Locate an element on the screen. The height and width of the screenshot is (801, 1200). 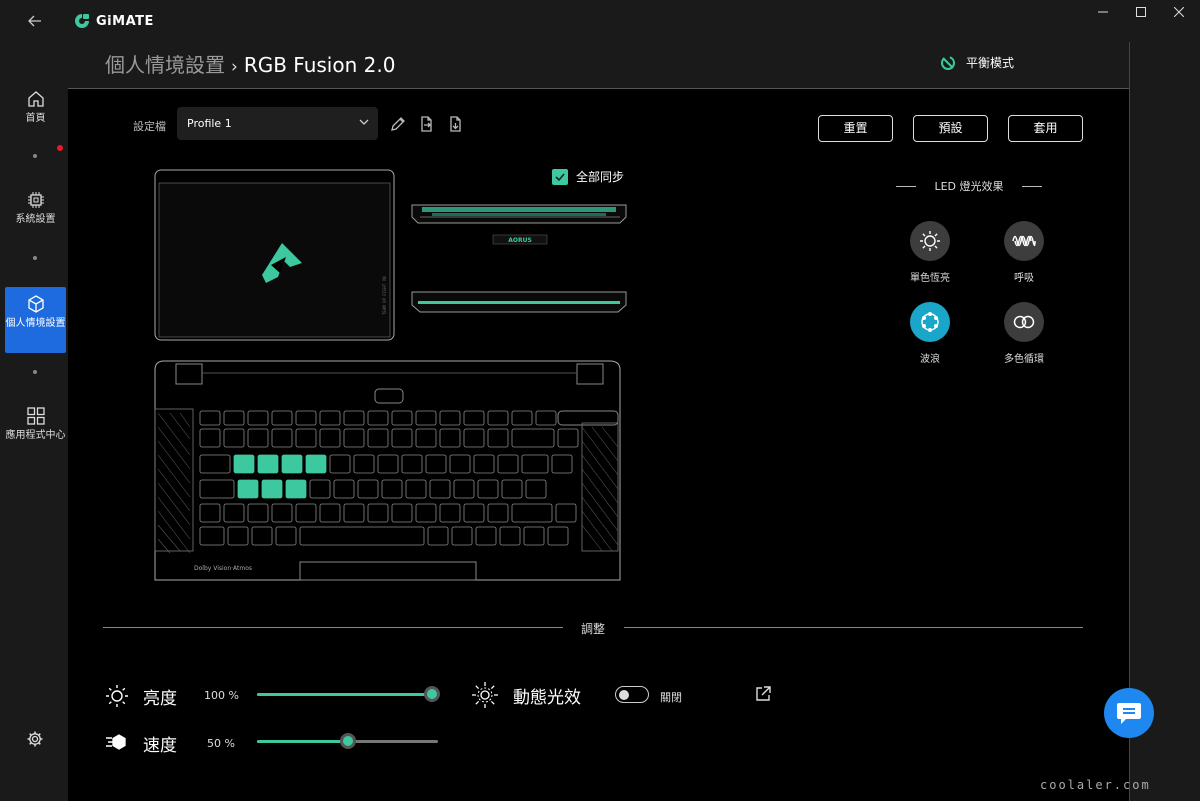
effect-static-button is located at coordinates (930, 241).